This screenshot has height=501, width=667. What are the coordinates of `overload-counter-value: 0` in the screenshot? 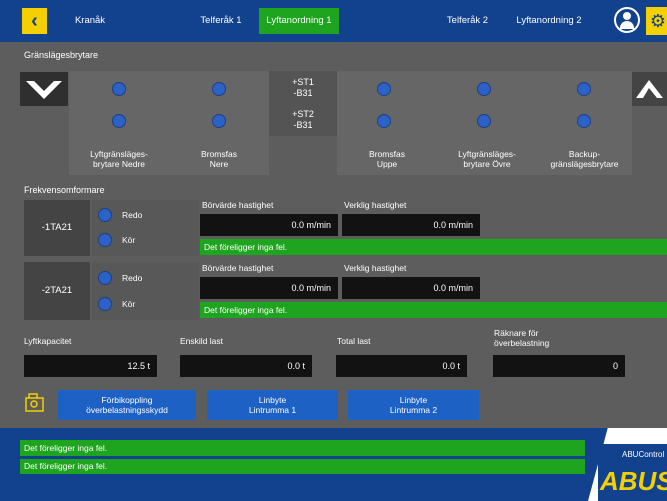 It's located at (559, 366).